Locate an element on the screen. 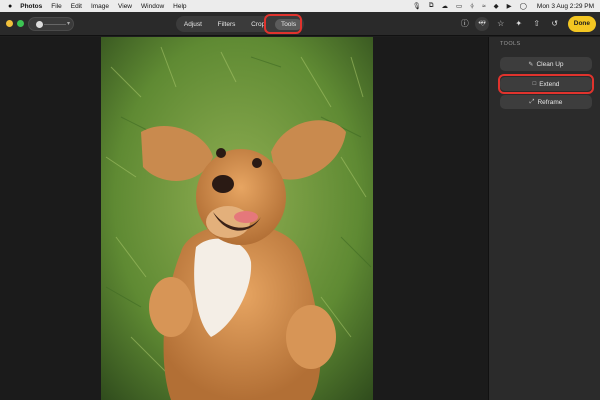 Image resolution: width=600 pixels, height=400 pixels. edit-mode-tabs: Adjust Filters Crop Tools is located at coordinates (240, 24).